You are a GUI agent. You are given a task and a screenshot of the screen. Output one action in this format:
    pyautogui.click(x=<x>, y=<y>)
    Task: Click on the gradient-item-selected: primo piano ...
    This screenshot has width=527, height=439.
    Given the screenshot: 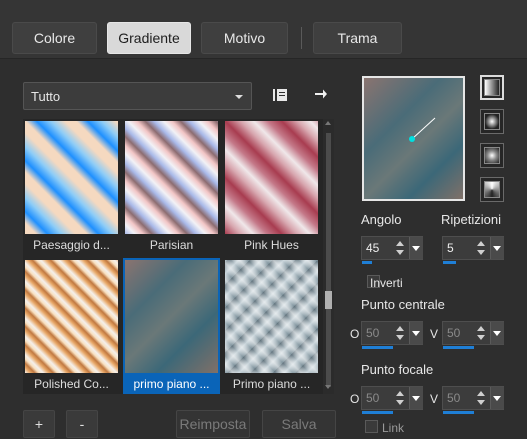 What is the action you would take?
    pyautogui.click(x=171, y=326)
    